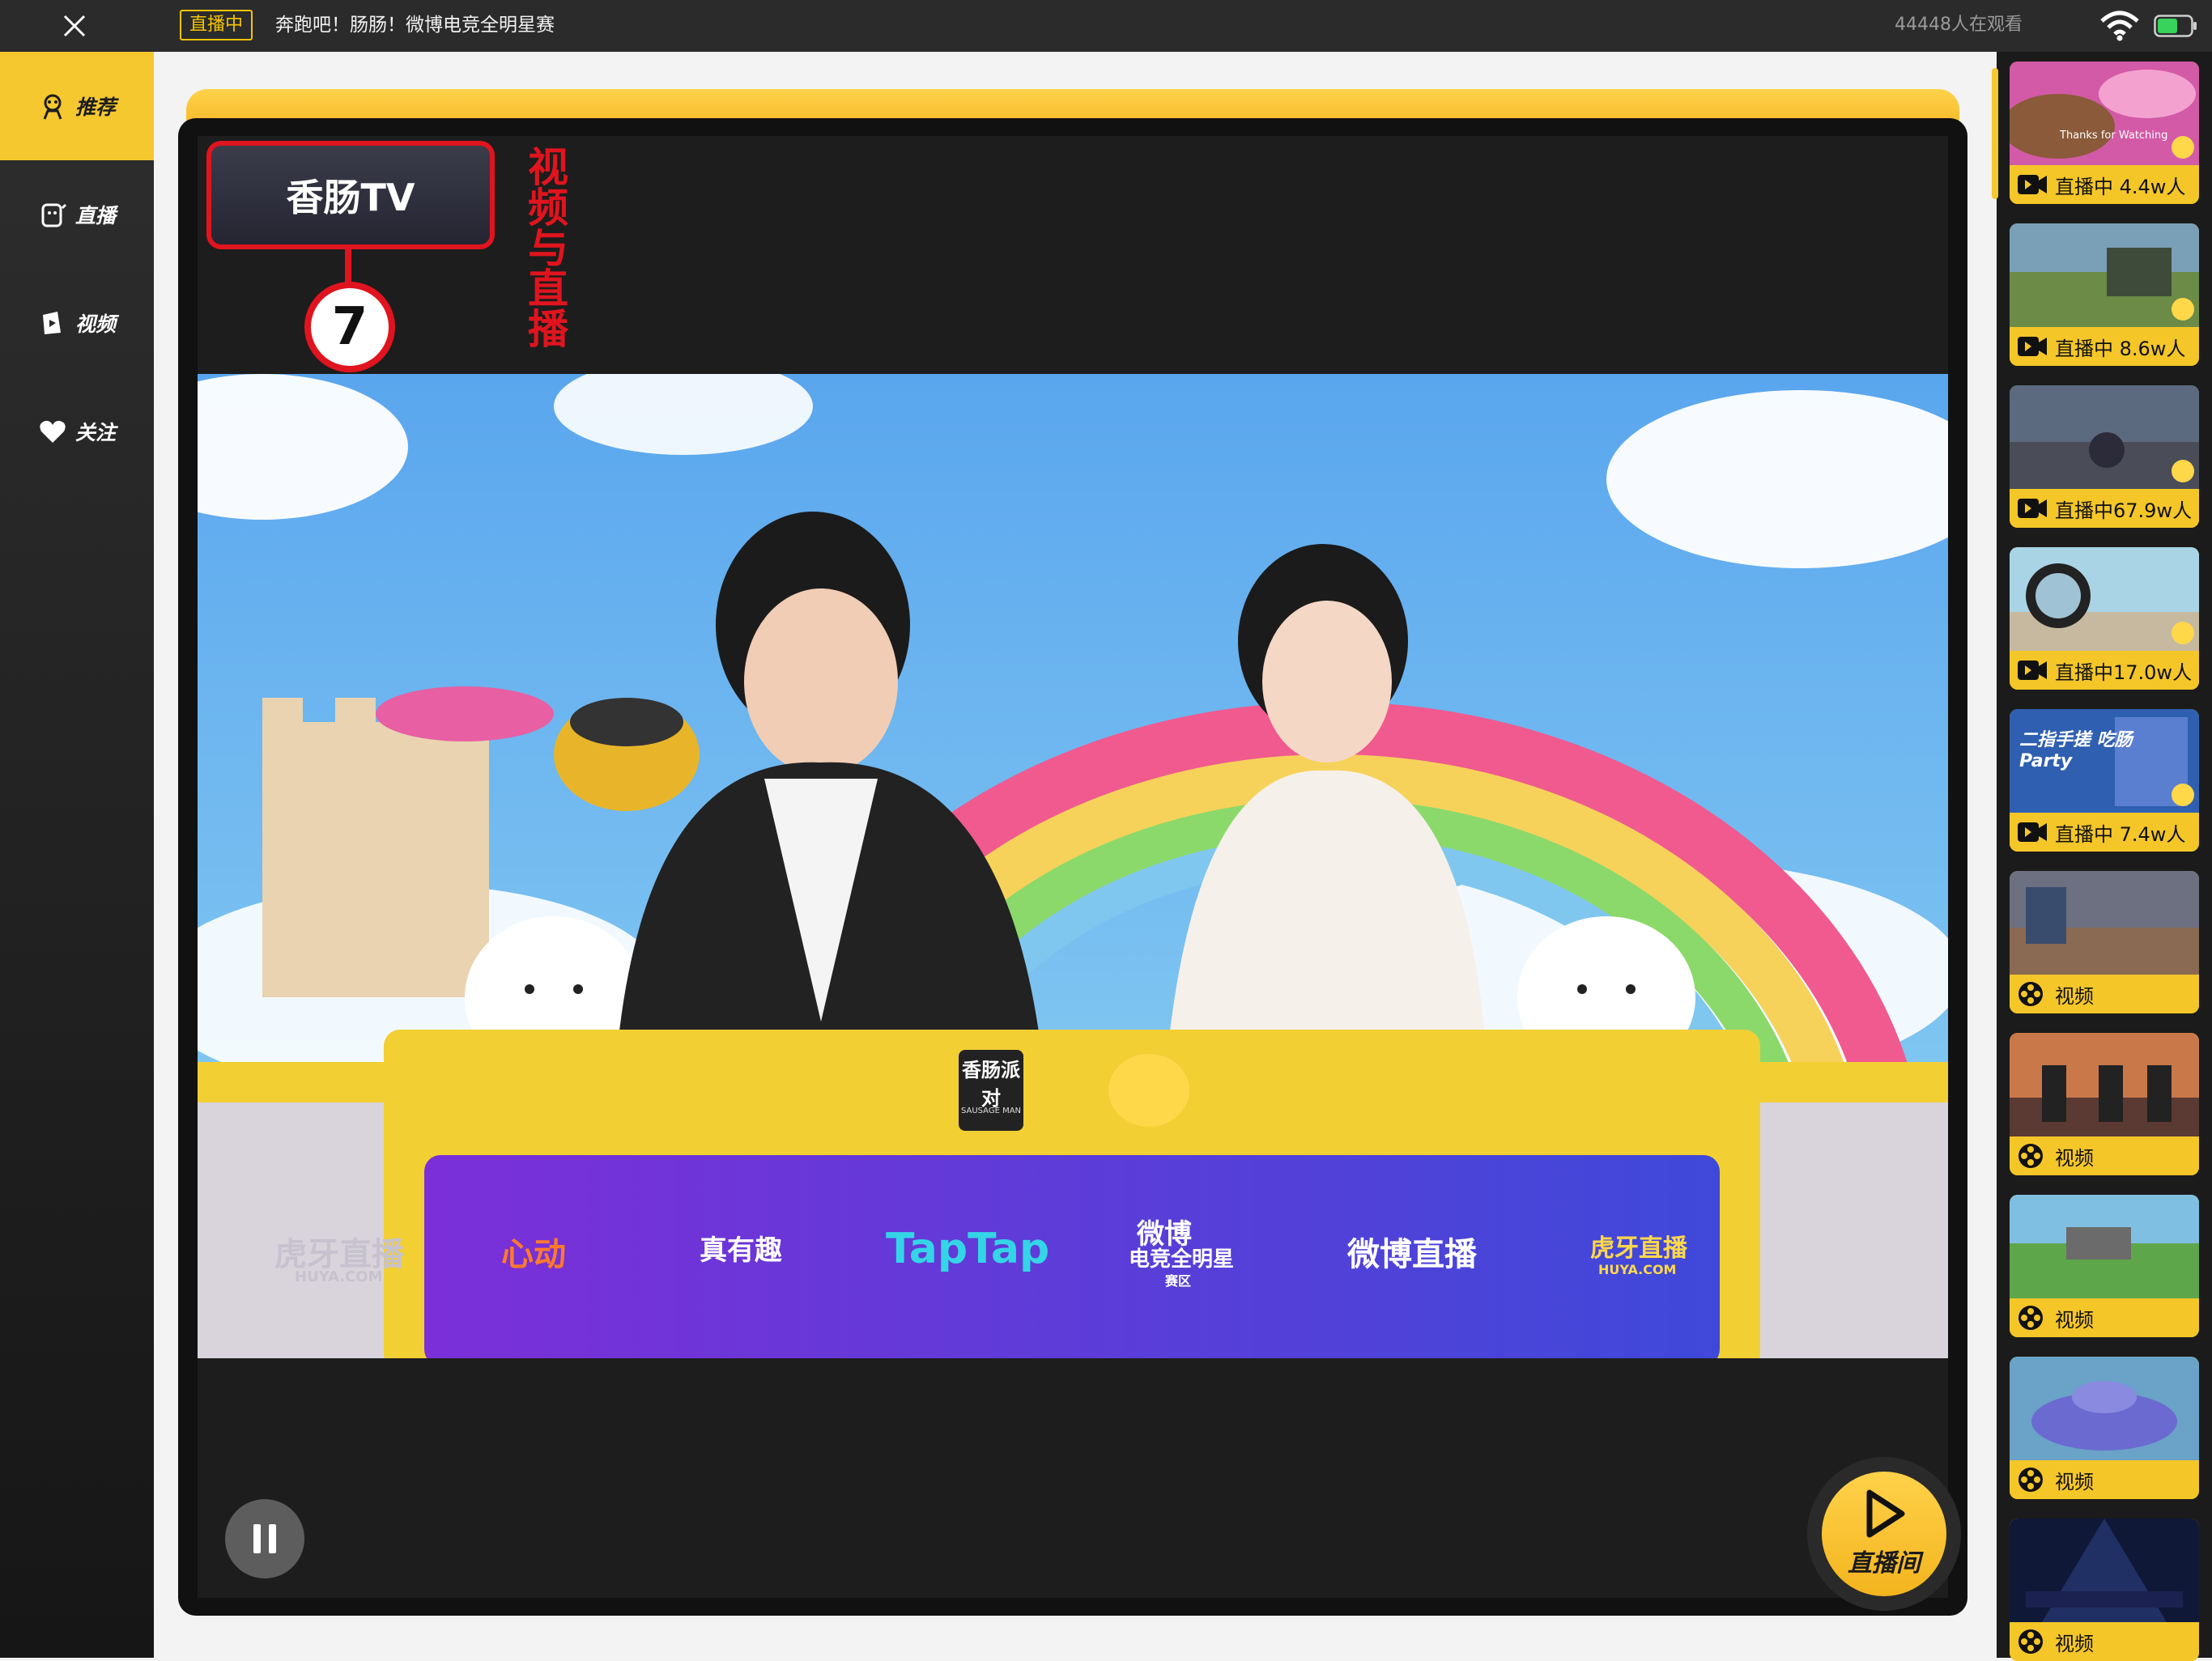 The height and width of the screenshot is (1661, 2212). What do you see at coordinates (534, 1254) in the screenshot?
I see `sponsor-logo: 心动` at bounding box center [534, 1254].